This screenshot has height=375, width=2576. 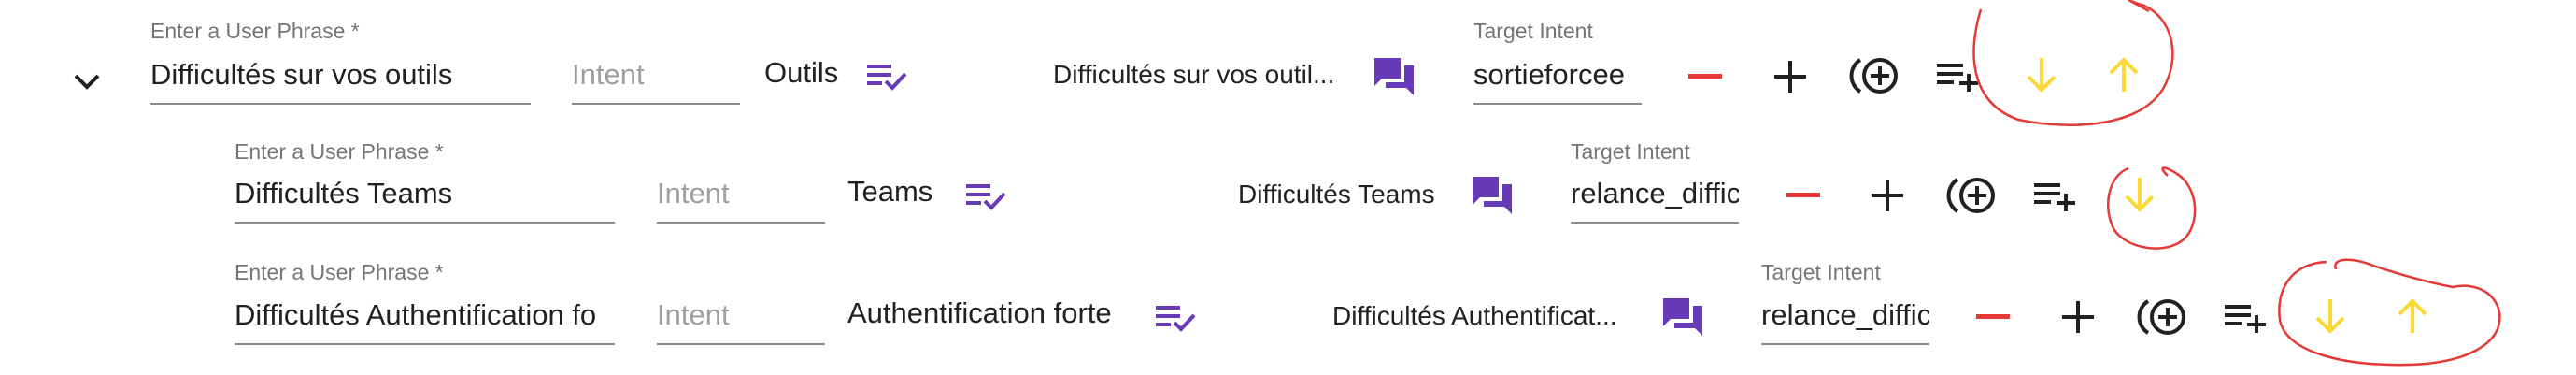 What do you see at coordinates (1336, 194) in the screenshot?
I see `response-preview: Difficultés Teams` at bounding box center [1336, 194].